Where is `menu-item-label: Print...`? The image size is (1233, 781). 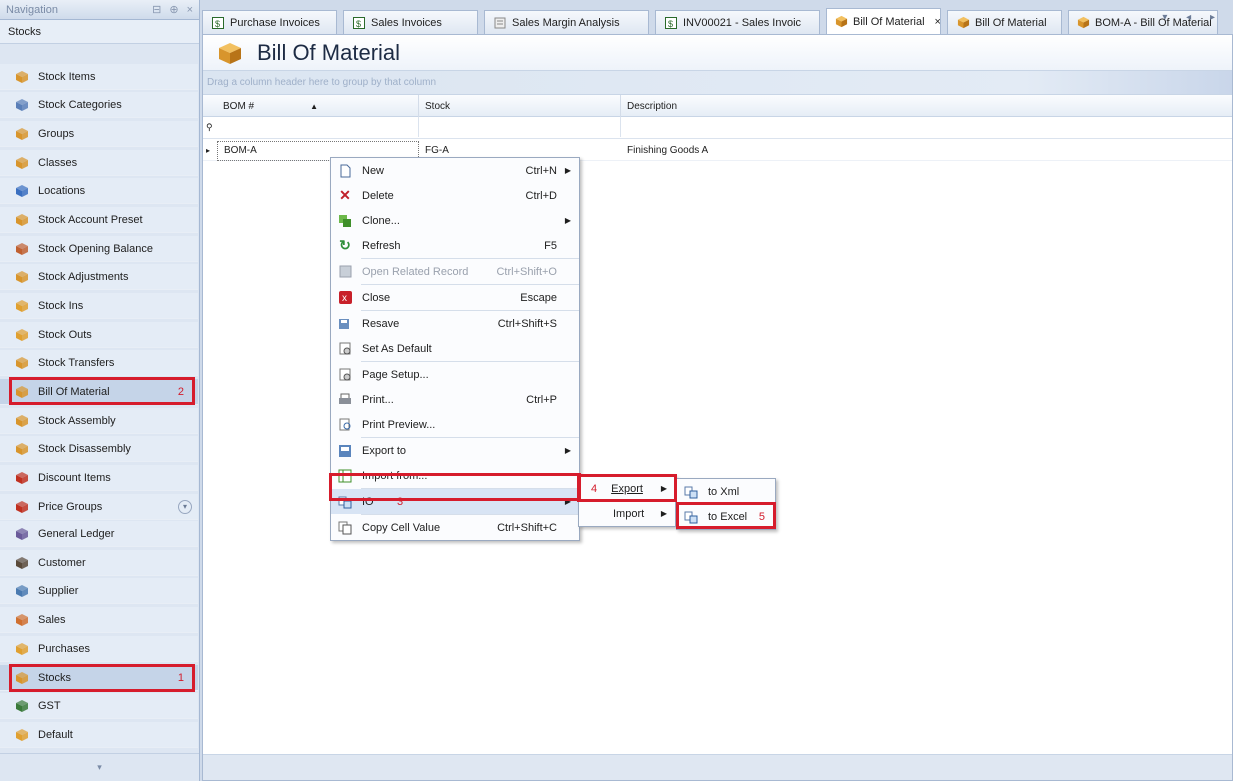
menu-item-label: Print... is located at coordinates (378, 399).